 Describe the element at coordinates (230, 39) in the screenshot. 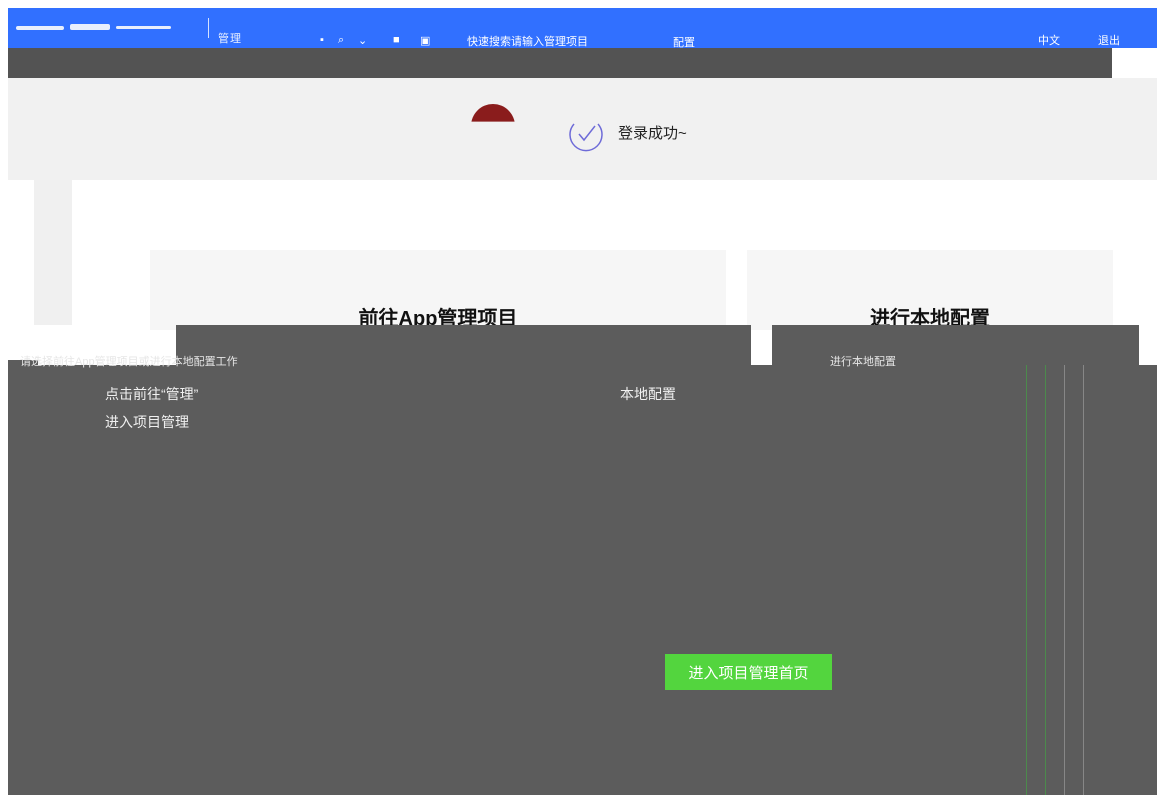

I see `header-title: 管理` at that location.